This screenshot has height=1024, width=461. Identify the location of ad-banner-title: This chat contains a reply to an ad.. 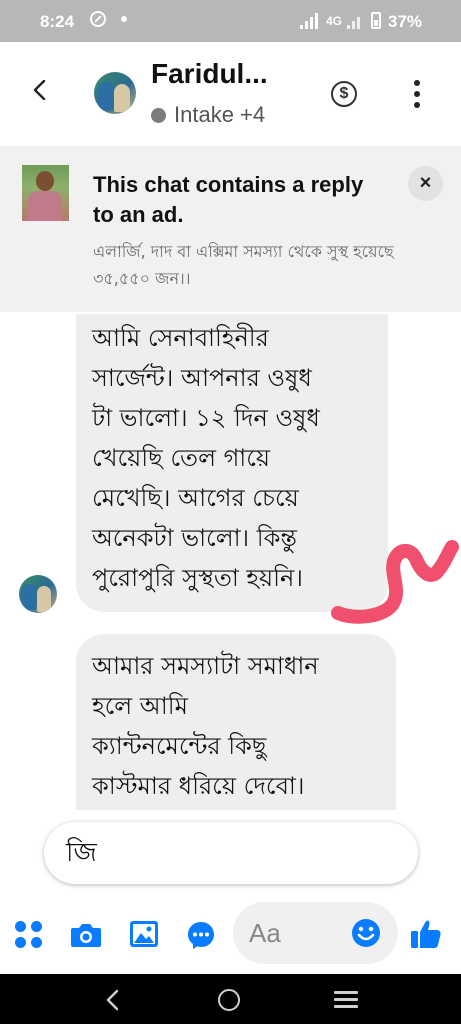
(228, 199).